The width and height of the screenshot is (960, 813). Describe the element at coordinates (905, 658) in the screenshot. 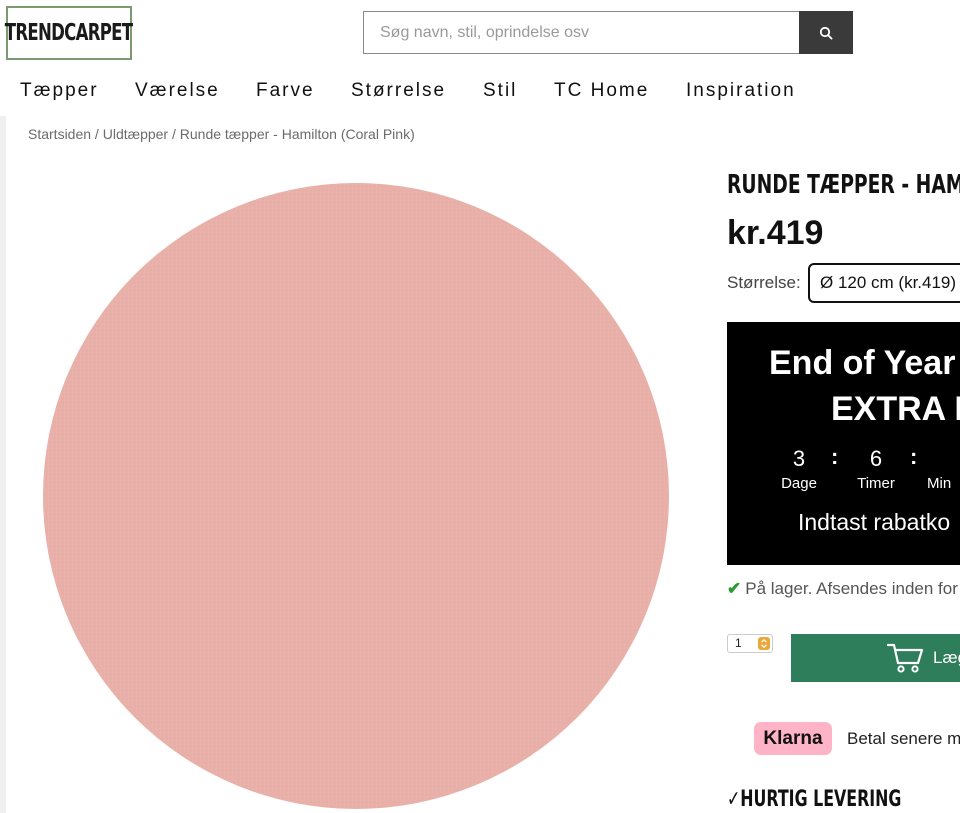

I see `cart-icon` at that location.